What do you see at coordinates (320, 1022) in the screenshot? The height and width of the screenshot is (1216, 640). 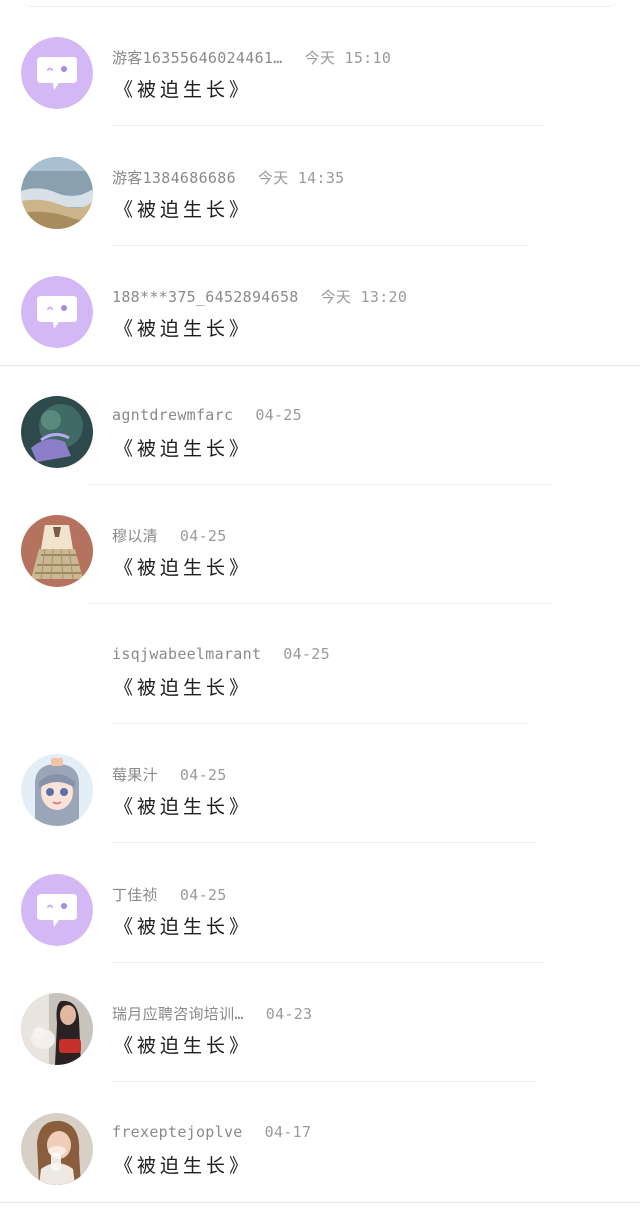 I see `list-item: 瑞月应聘咨询培训… 04-23 《被迫生长》` at bounding box center [320, 1022].